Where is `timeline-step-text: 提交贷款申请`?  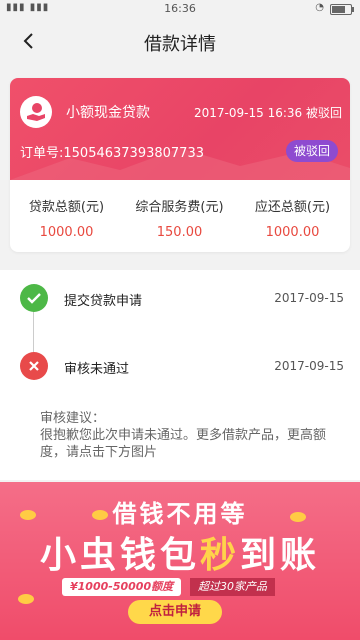 timeline-step-text: 提交贷款申请 is located at coordinates (103, 301).